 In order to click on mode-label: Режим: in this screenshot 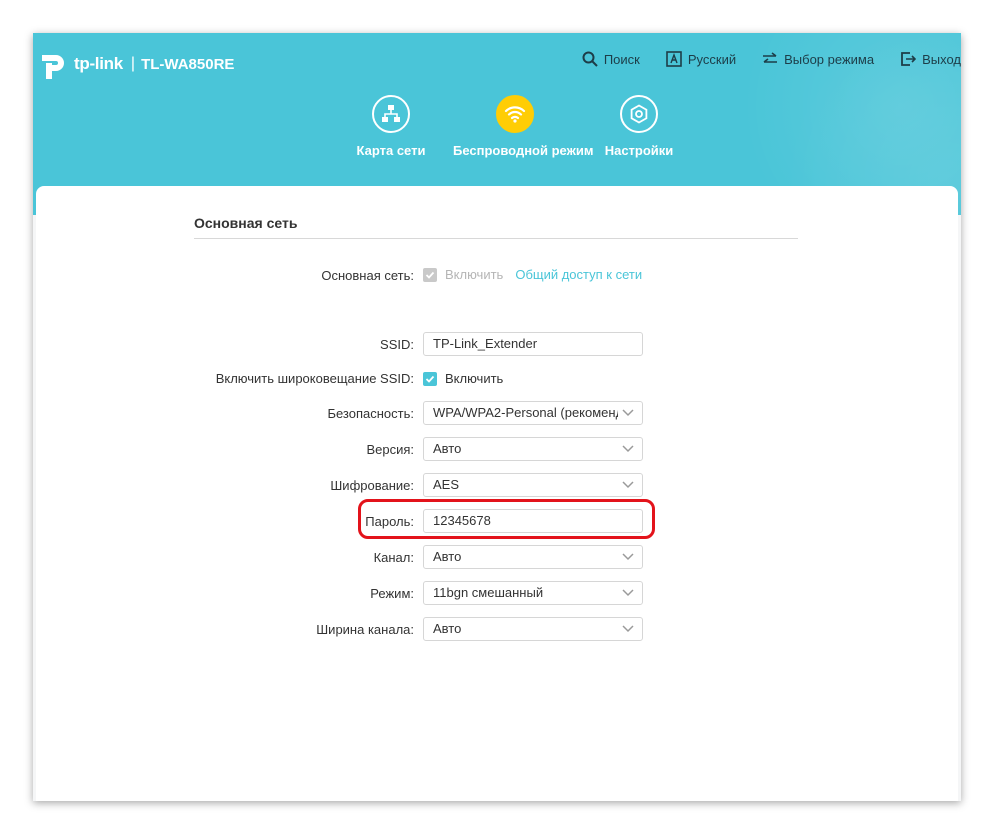, I will do `click(392, 593)`.